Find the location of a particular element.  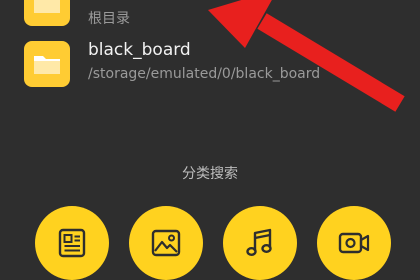

image-icon is located at coordinates (166, 243).